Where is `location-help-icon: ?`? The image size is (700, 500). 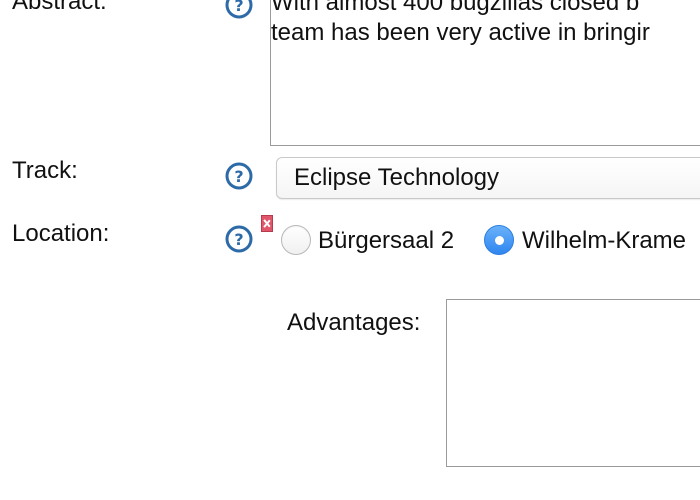
location-help-icon: ? is located at coordinates (239, 239).